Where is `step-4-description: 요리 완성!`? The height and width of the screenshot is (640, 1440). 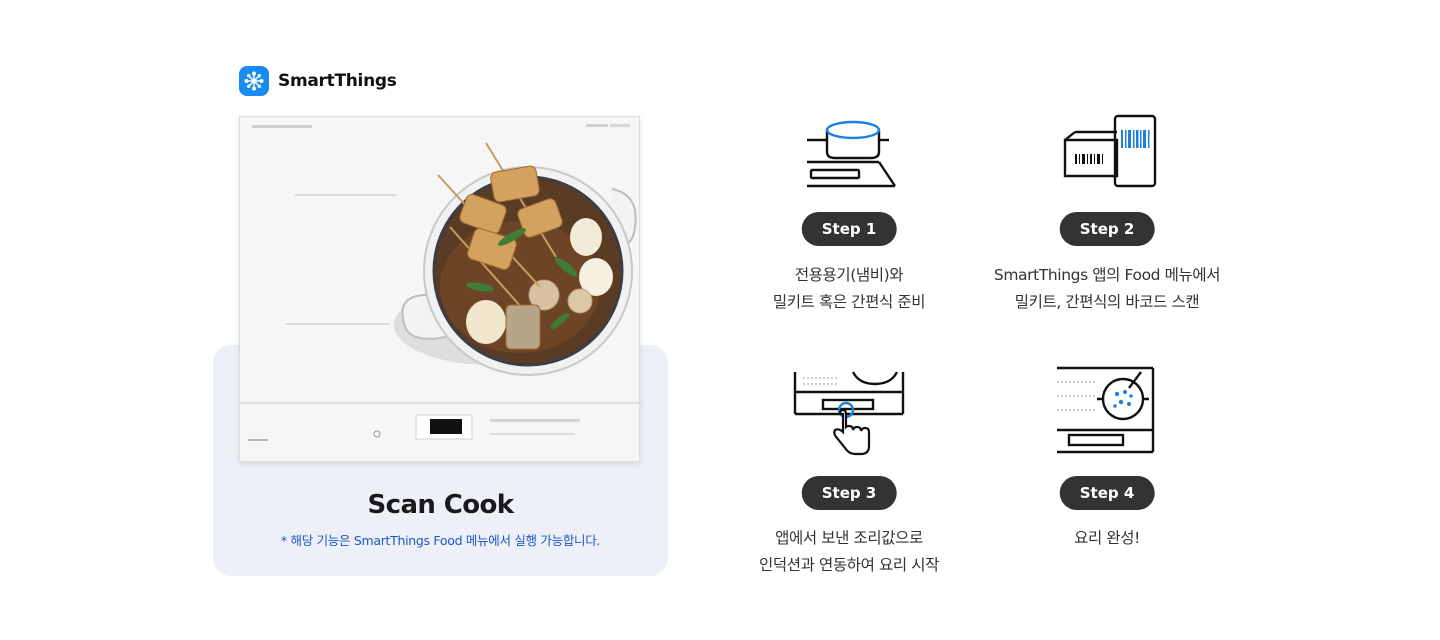
step-4-description: 요리 완성! is located at coordinates (1107, 538).